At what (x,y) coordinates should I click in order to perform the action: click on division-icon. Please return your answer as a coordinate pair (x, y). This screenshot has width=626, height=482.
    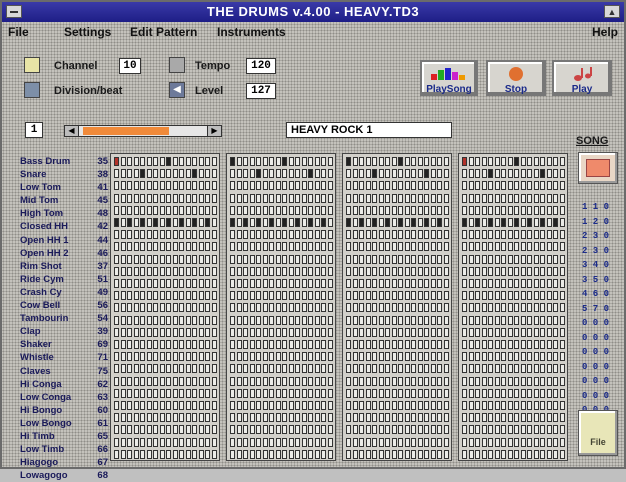
    Looking at the image, I should click on (32, 90).